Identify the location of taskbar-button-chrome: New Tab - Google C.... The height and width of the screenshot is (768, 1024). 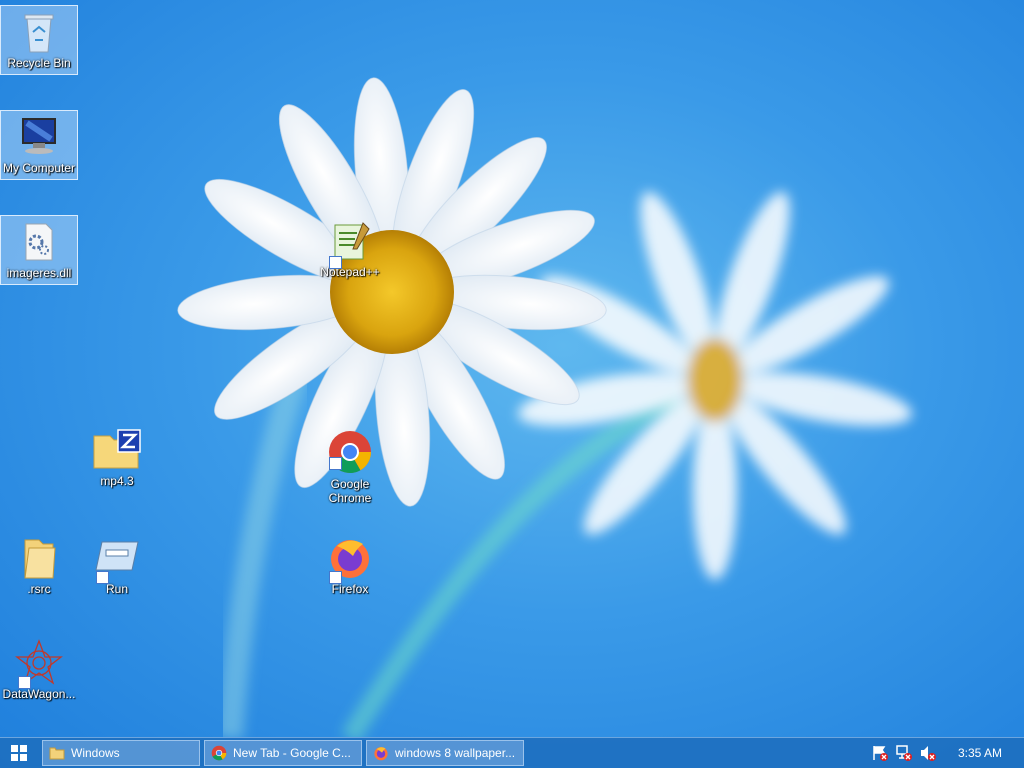
(283, 753).